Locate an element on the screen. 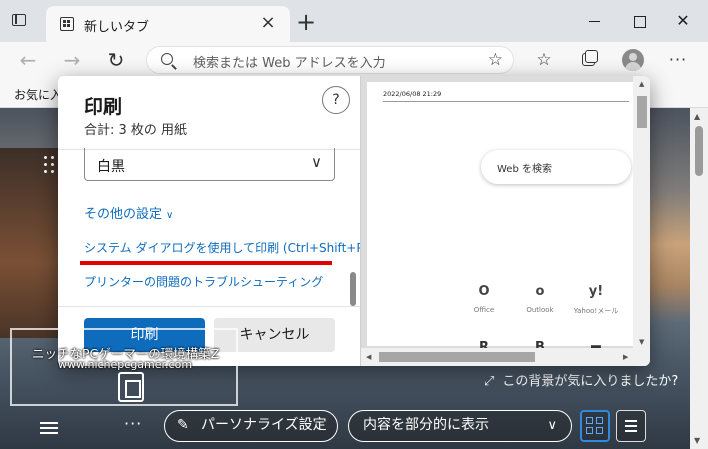  expand-icon: ⤢ is located at coordinates (489, 381).